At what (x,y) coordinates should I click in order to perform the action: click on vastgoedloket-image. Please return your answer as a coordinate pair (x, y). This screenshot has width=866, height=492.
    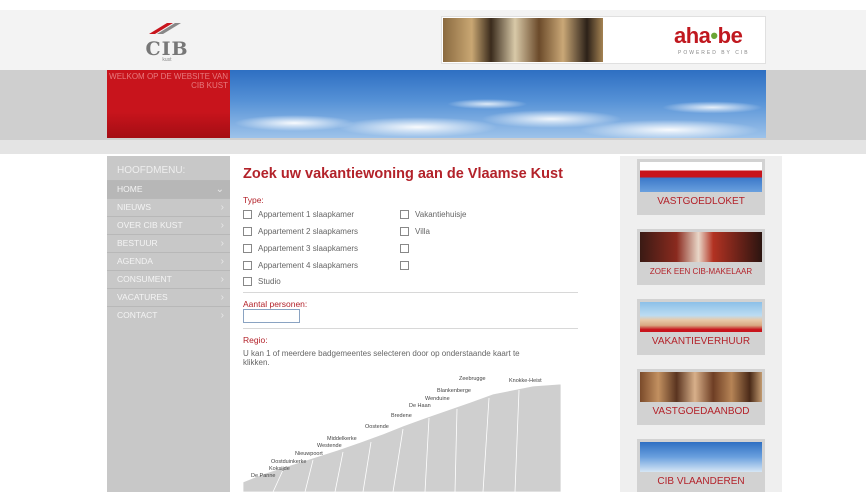
    Looking at the image, I should click on (701, 177).